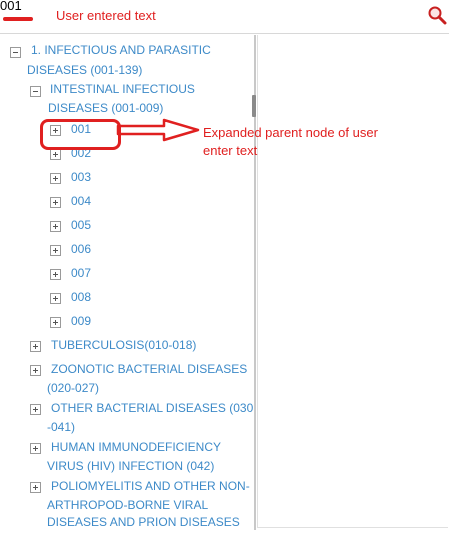 The height and width of the screenshot is (534, 449). I want to click on tree-node-code: 007, so click(81, 273).